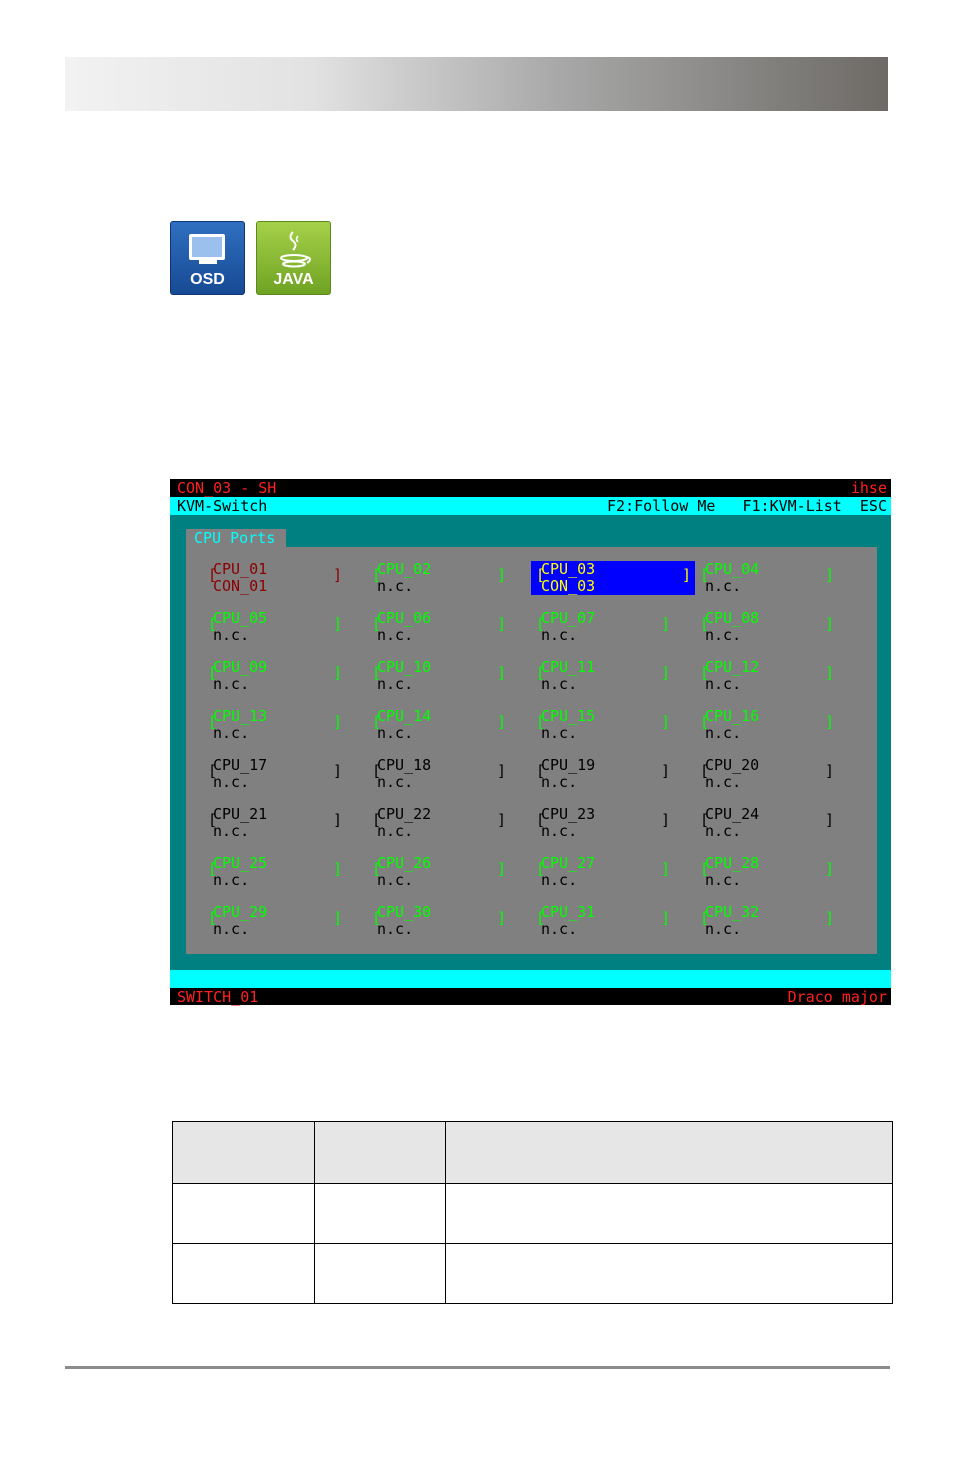  What do you see at coordinates (732, 667) in the screenshot?
I see `cpu-port-name: CPU_12` at bounding box center [732, 667].